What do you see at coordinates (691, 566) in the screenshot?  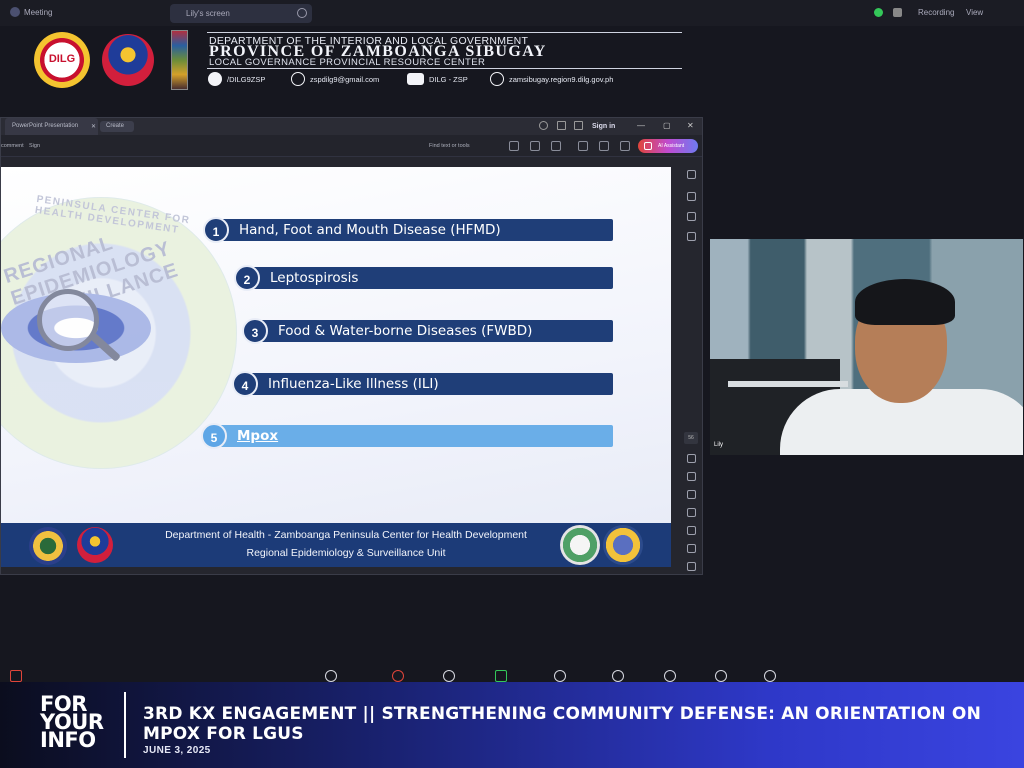 I see `zoom-out-icon` at bounding box center [691, 566].